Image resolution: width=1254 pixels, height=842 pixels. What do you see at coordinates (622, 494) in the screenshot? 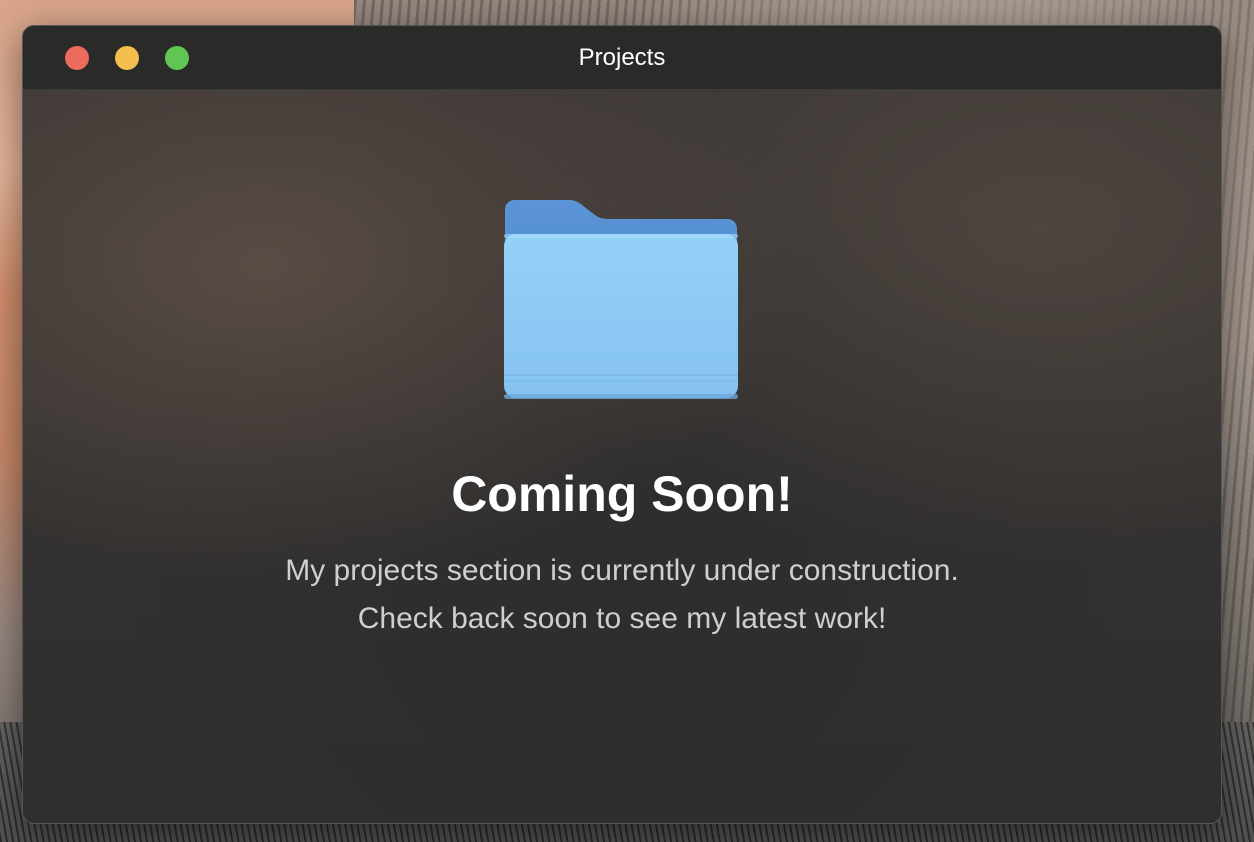
I see `coming-soon-heading: Coming Soon!` at bounding box center [622, 494].